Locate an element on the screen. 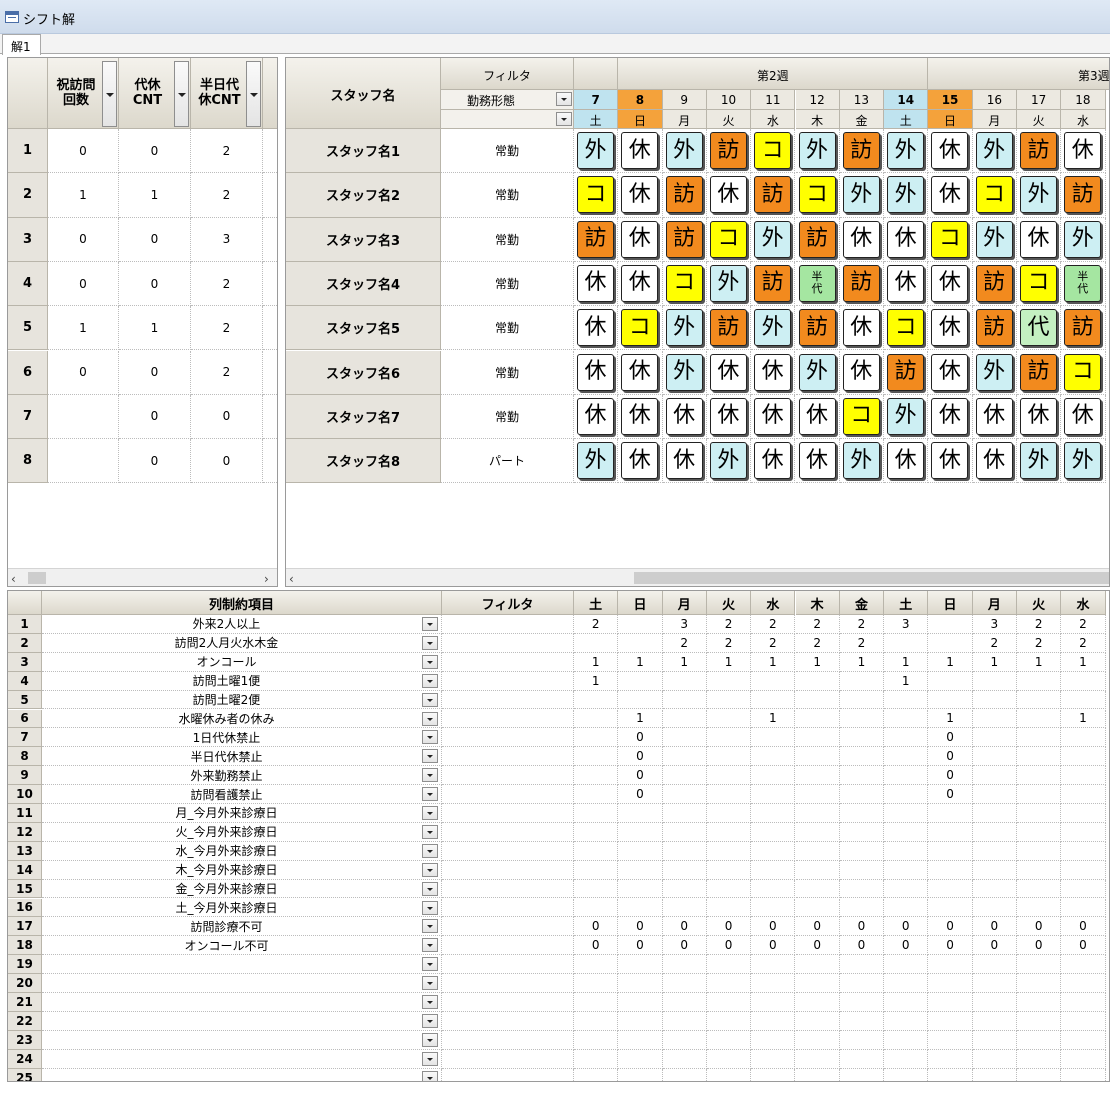  constraint-name: 水_今月外来診療日 is located at coordinates (242, 851).